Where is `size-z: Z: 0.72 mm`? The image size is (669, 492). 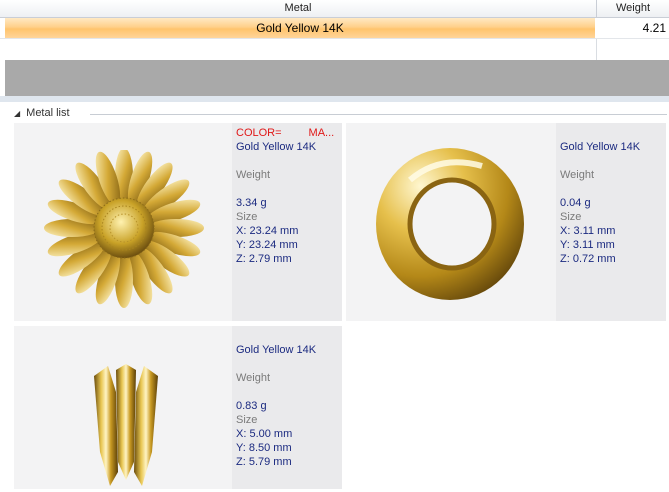 size-z: Z: 0.72 mm is located at coordinates (588, 259).